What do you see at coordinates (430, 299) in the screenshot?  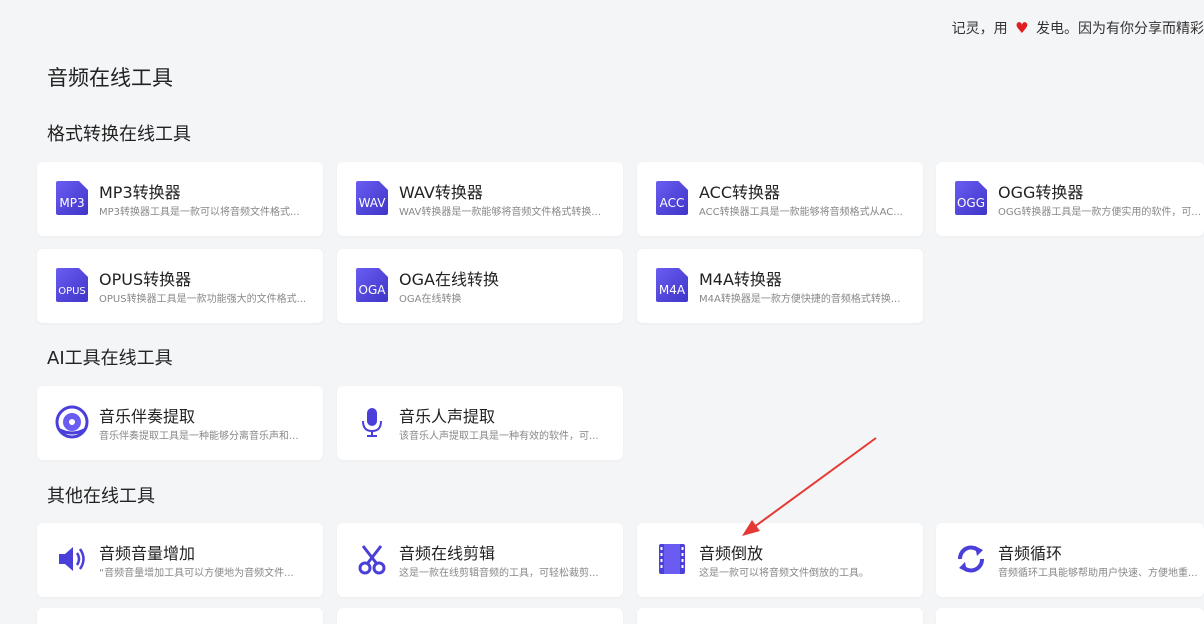 I see `tool-desc: OGA在线转换` at bounding box center [430, 299].